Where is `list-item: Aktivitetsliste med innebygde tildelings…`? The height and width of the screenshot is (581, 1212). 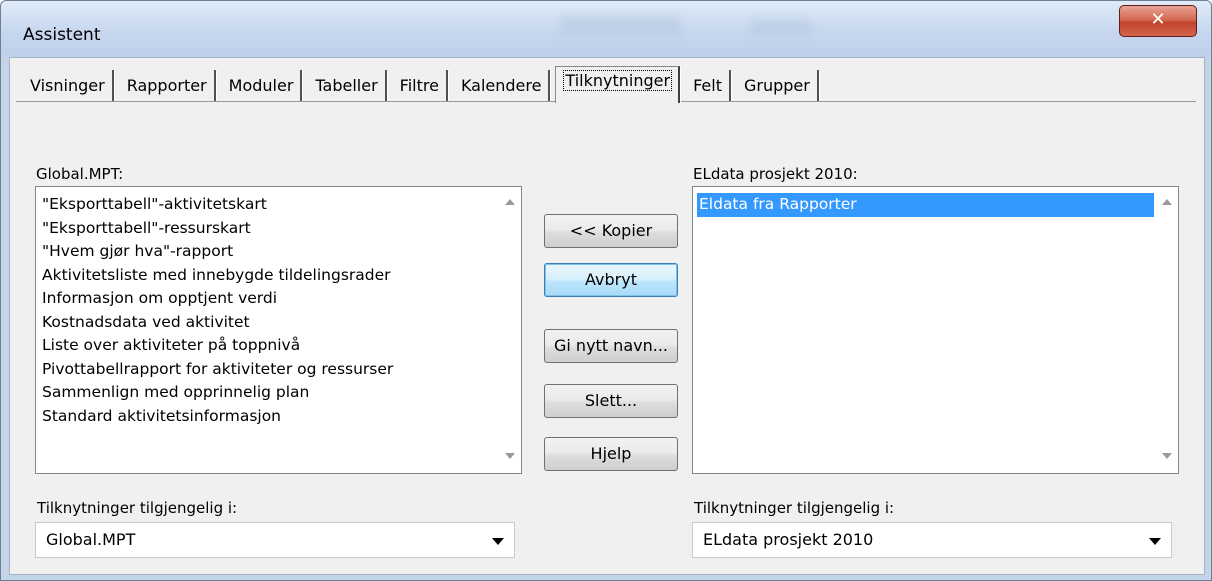
list-item: Aktivitetsliste med innebygde tildelings… is located at coordinates (268, 276).